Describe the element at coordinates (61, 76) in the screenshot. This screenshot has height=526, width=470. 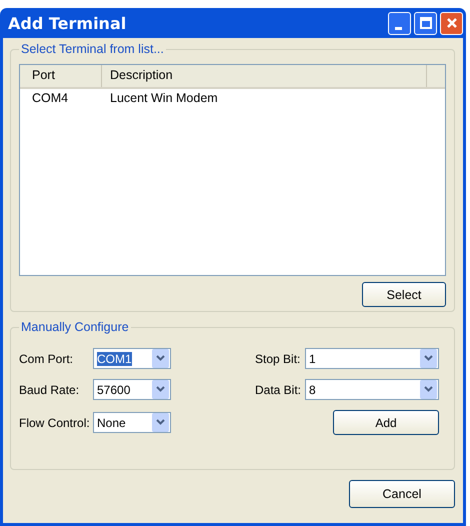
I see `column-header: Port` at that location.